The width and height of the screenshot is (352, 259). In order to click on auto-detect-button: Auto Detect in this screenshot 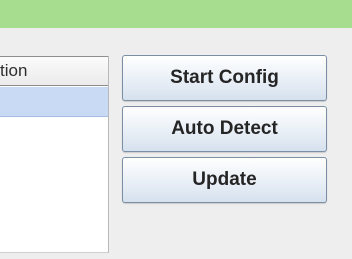, I will do `click(224, 129)`.